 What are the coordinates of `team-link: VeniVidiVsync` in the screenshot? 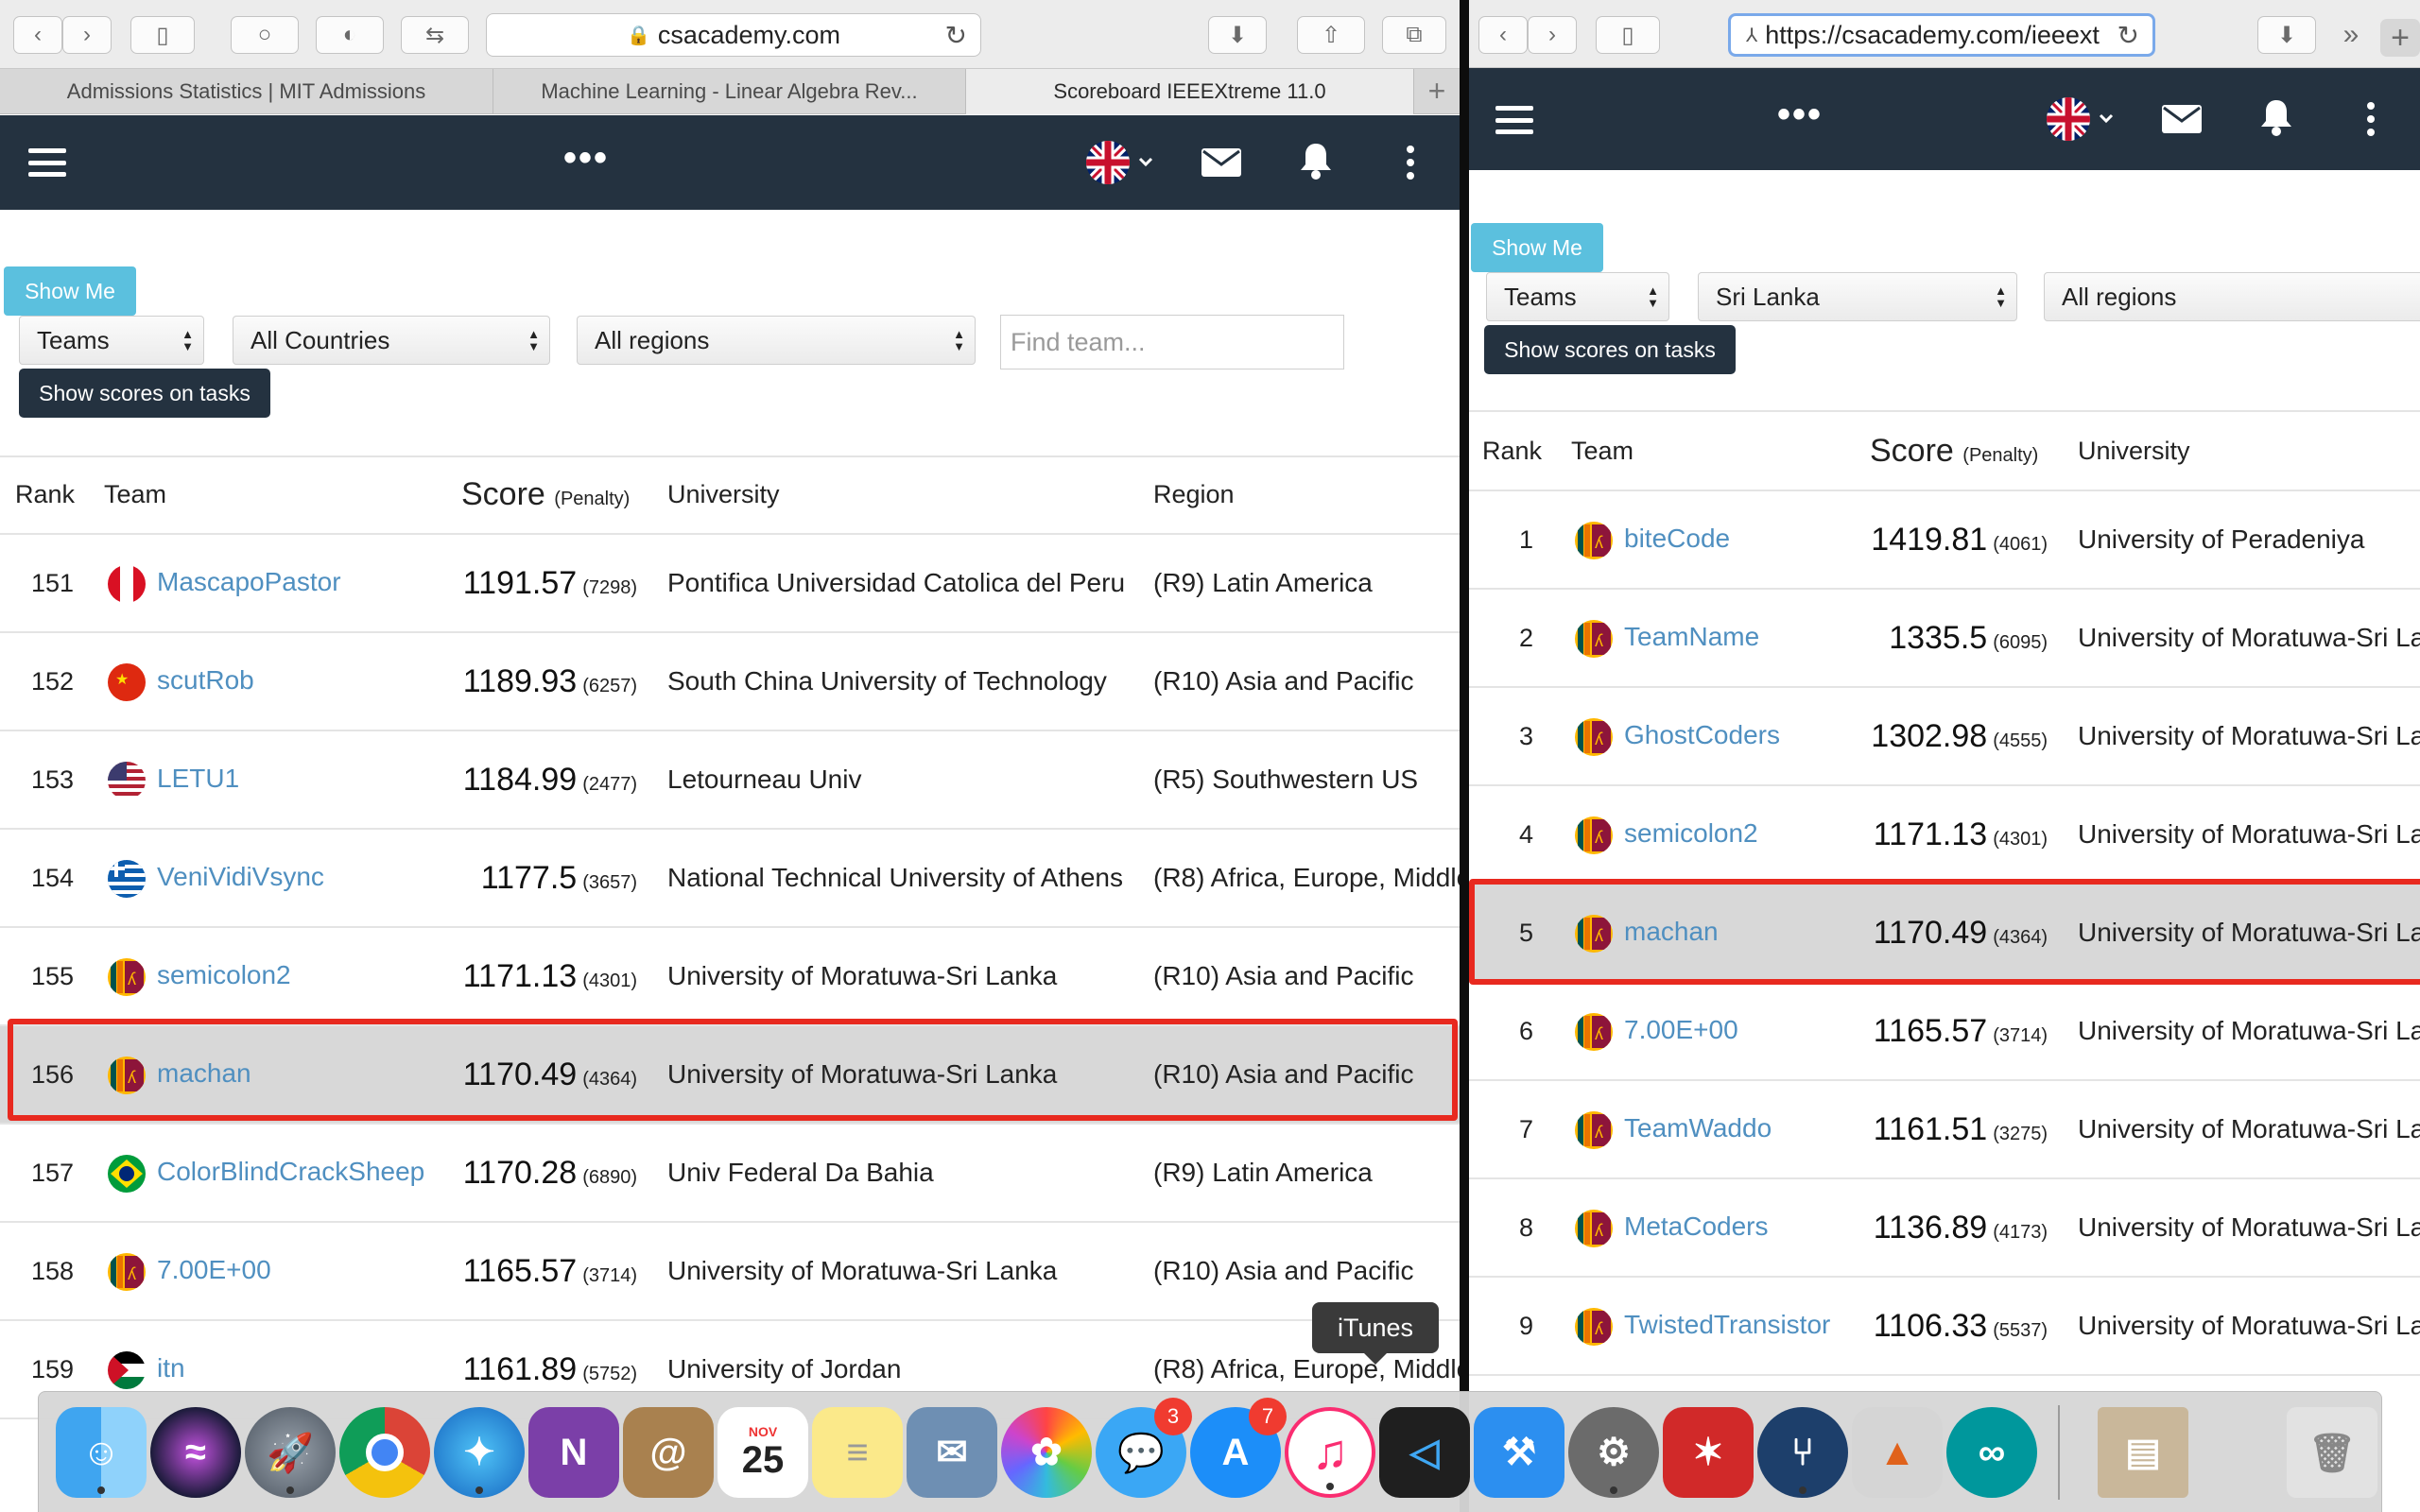 It's located at (241, 877).